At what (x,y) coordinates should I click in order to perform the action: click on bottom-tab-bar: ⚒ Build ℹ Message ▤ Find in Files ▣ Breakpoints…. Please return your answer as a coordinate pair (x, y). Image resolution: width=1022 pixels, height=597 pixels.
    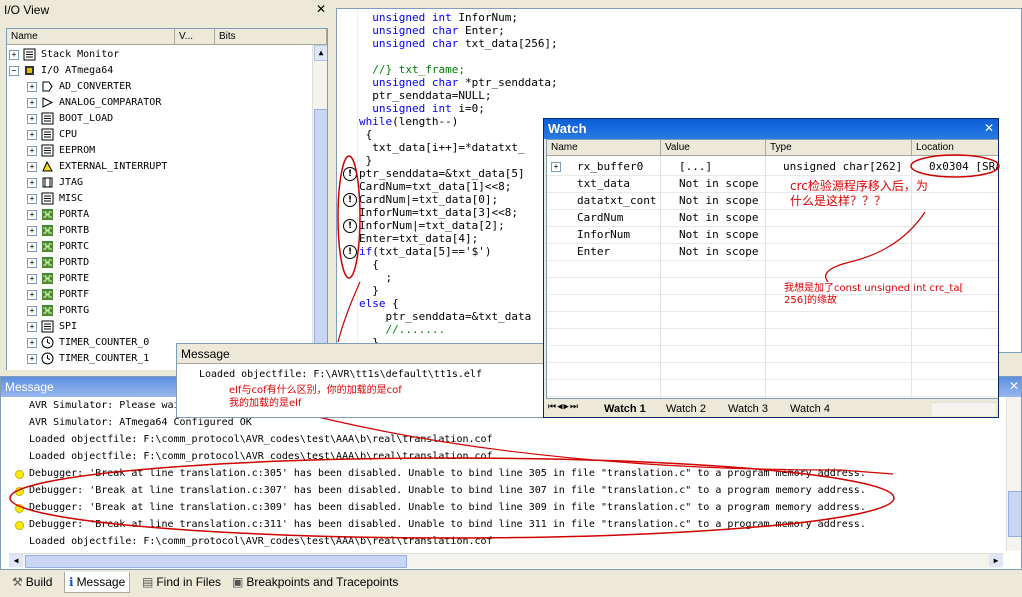
    Looking at the image, I should click on (511, 583).